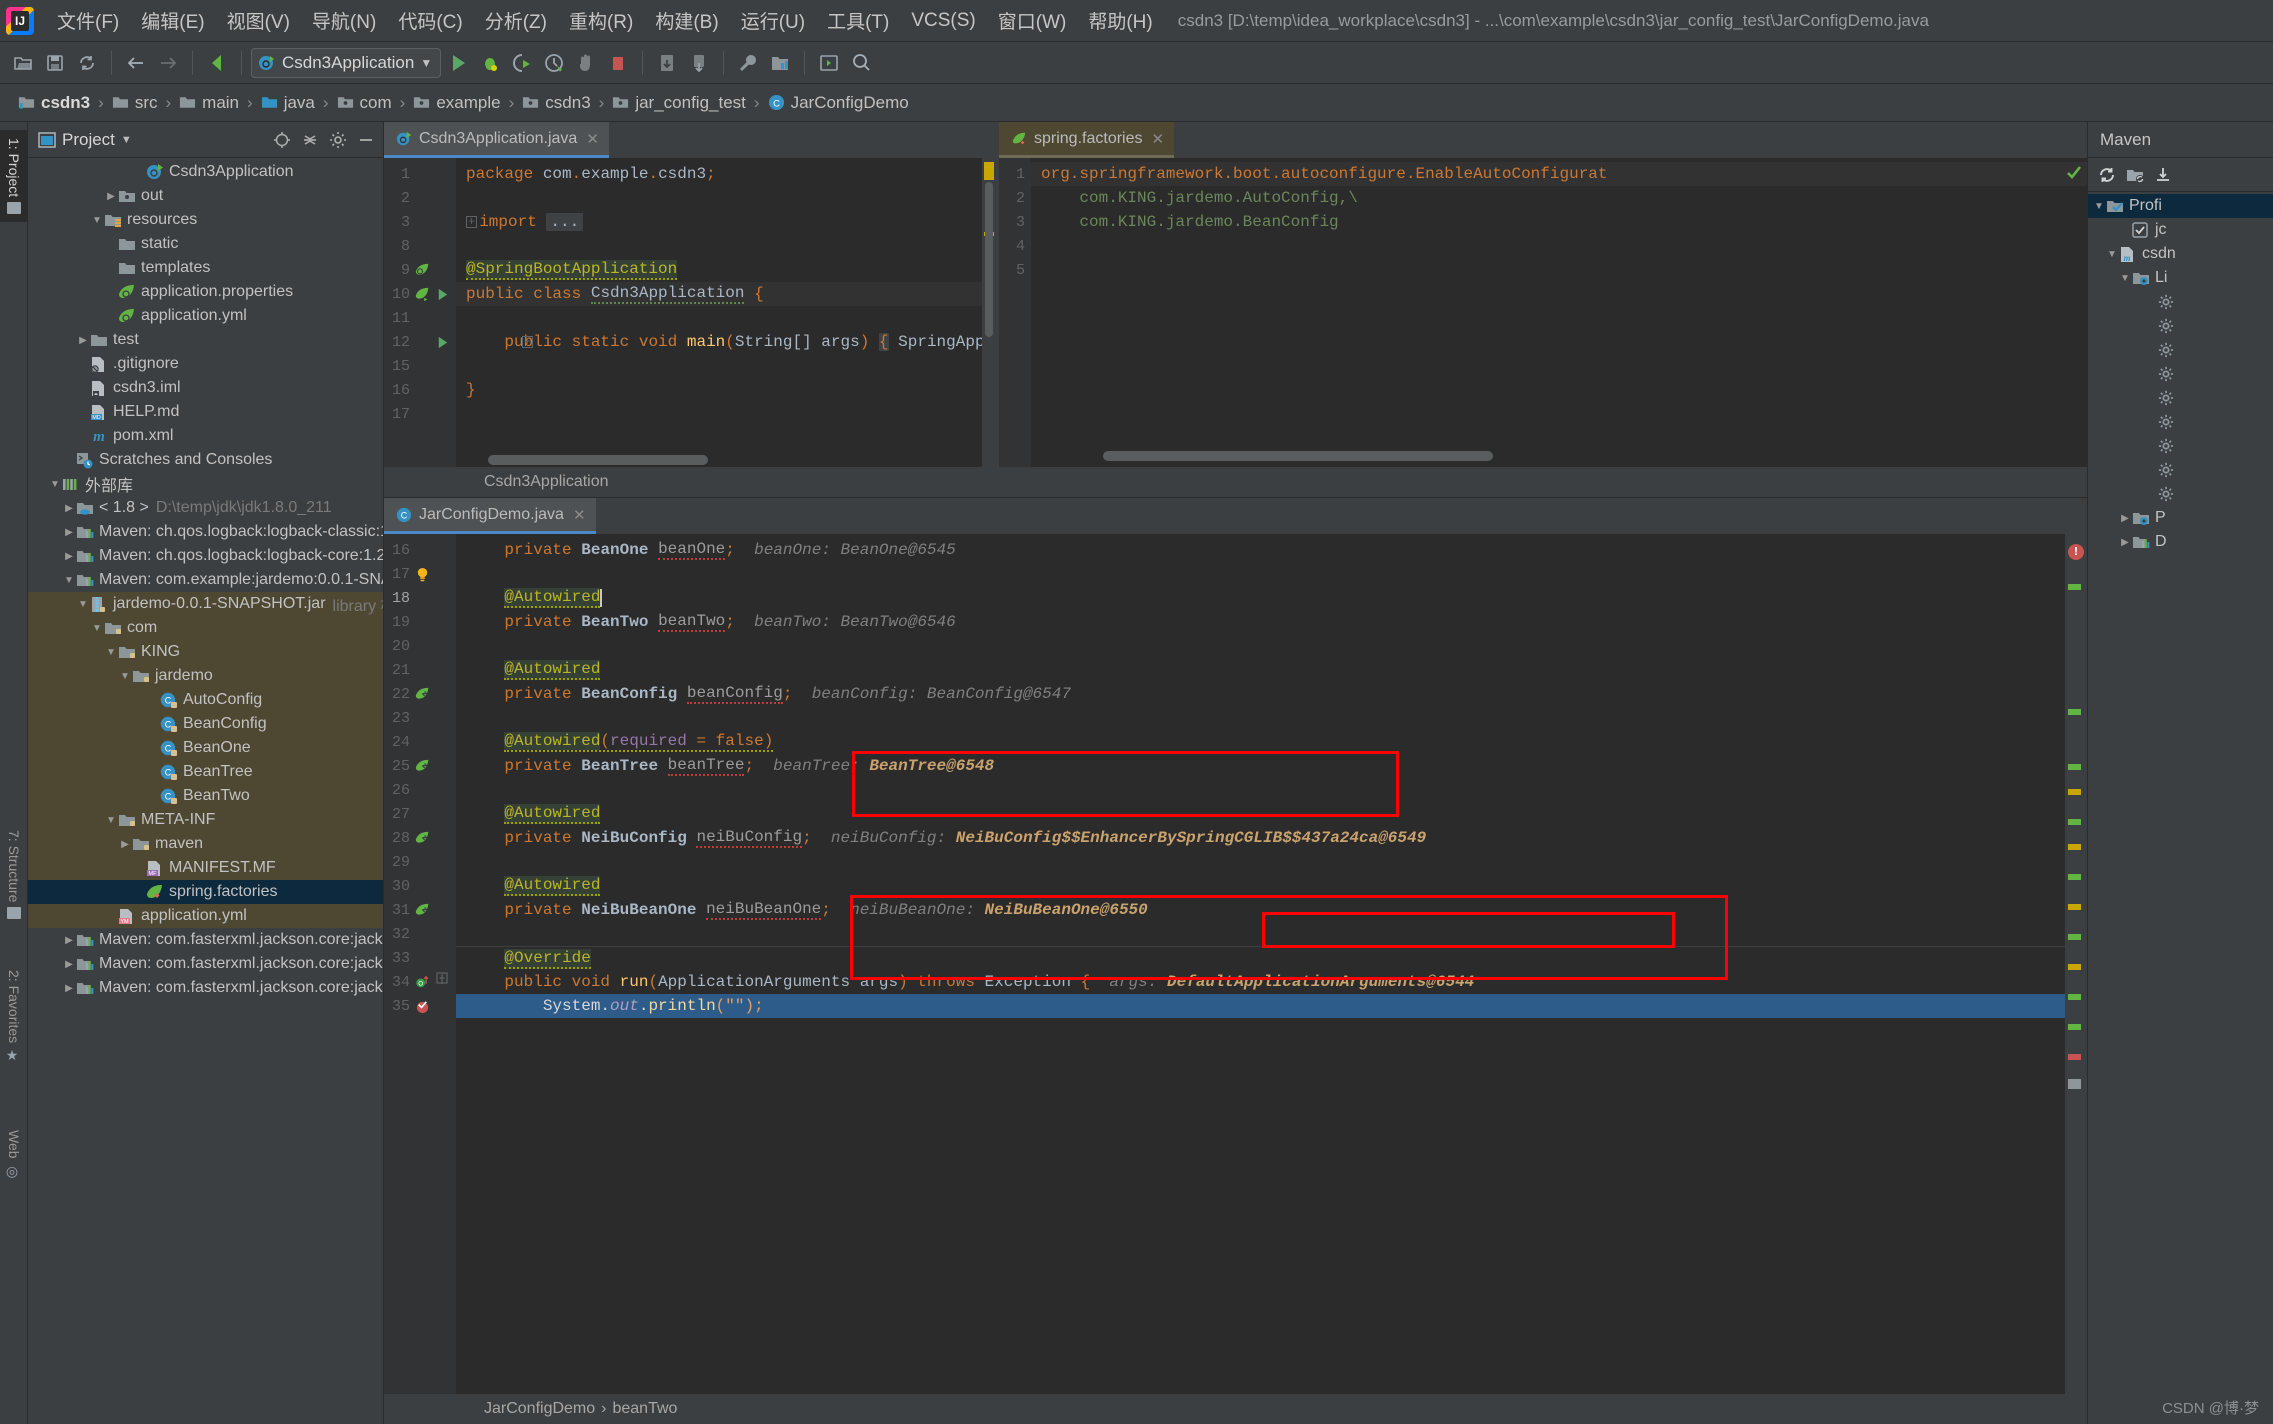 This screenshot has height=1424, width=2273. What do you see at coordinates (346, 62) in the screenshot?
I see `run-configuration-selector: Csdn3Application ▼` at bounding box center [346, 62].